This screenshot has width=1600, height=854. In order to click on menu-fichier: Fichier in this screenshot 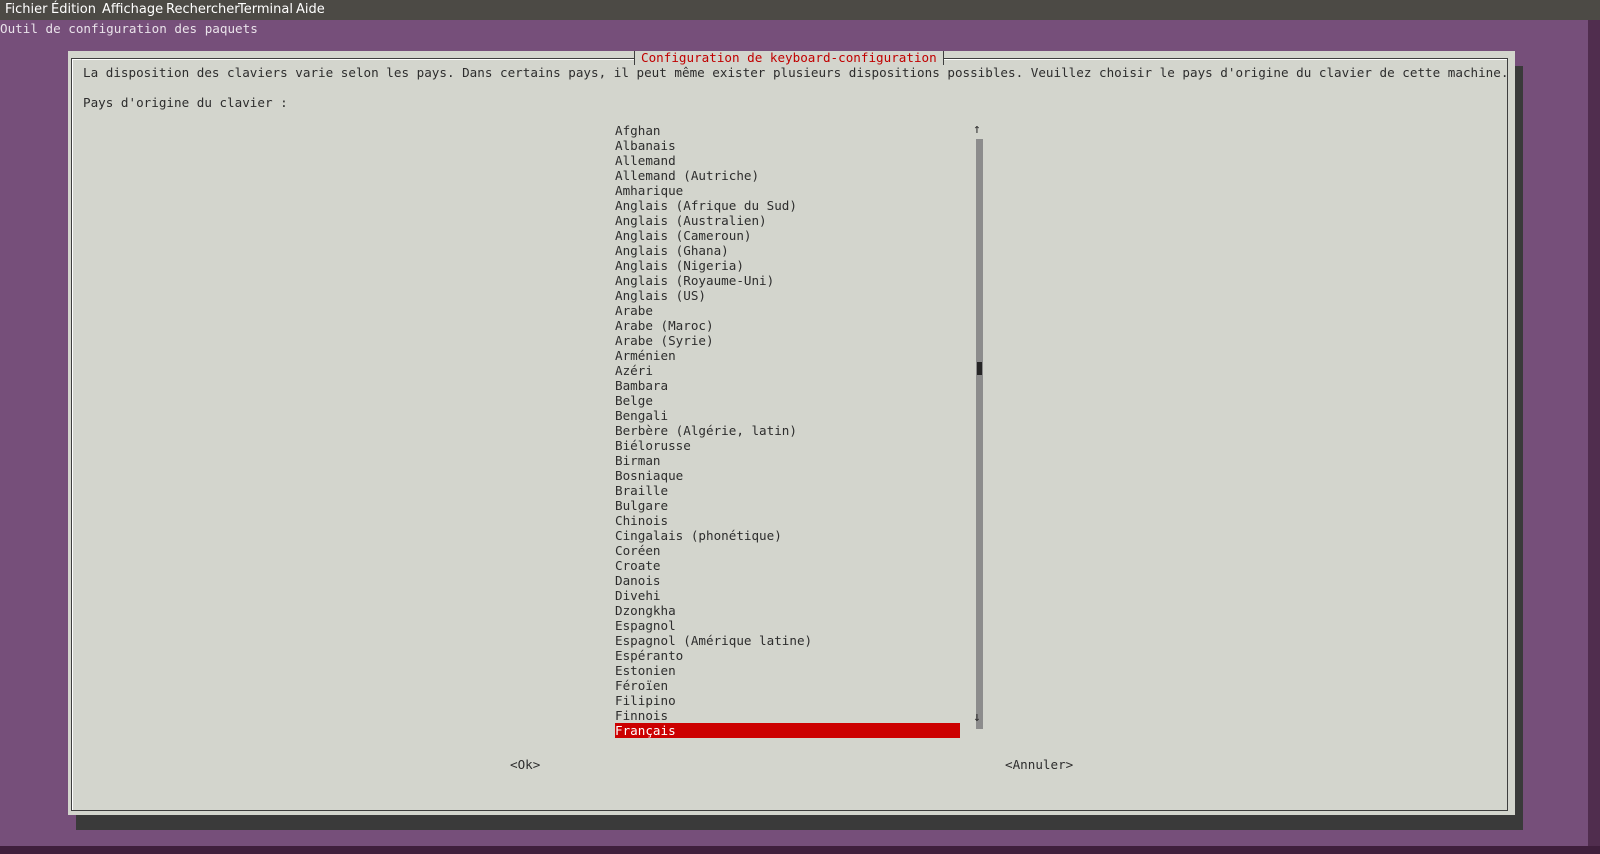, I will do `click(26, 9)`.